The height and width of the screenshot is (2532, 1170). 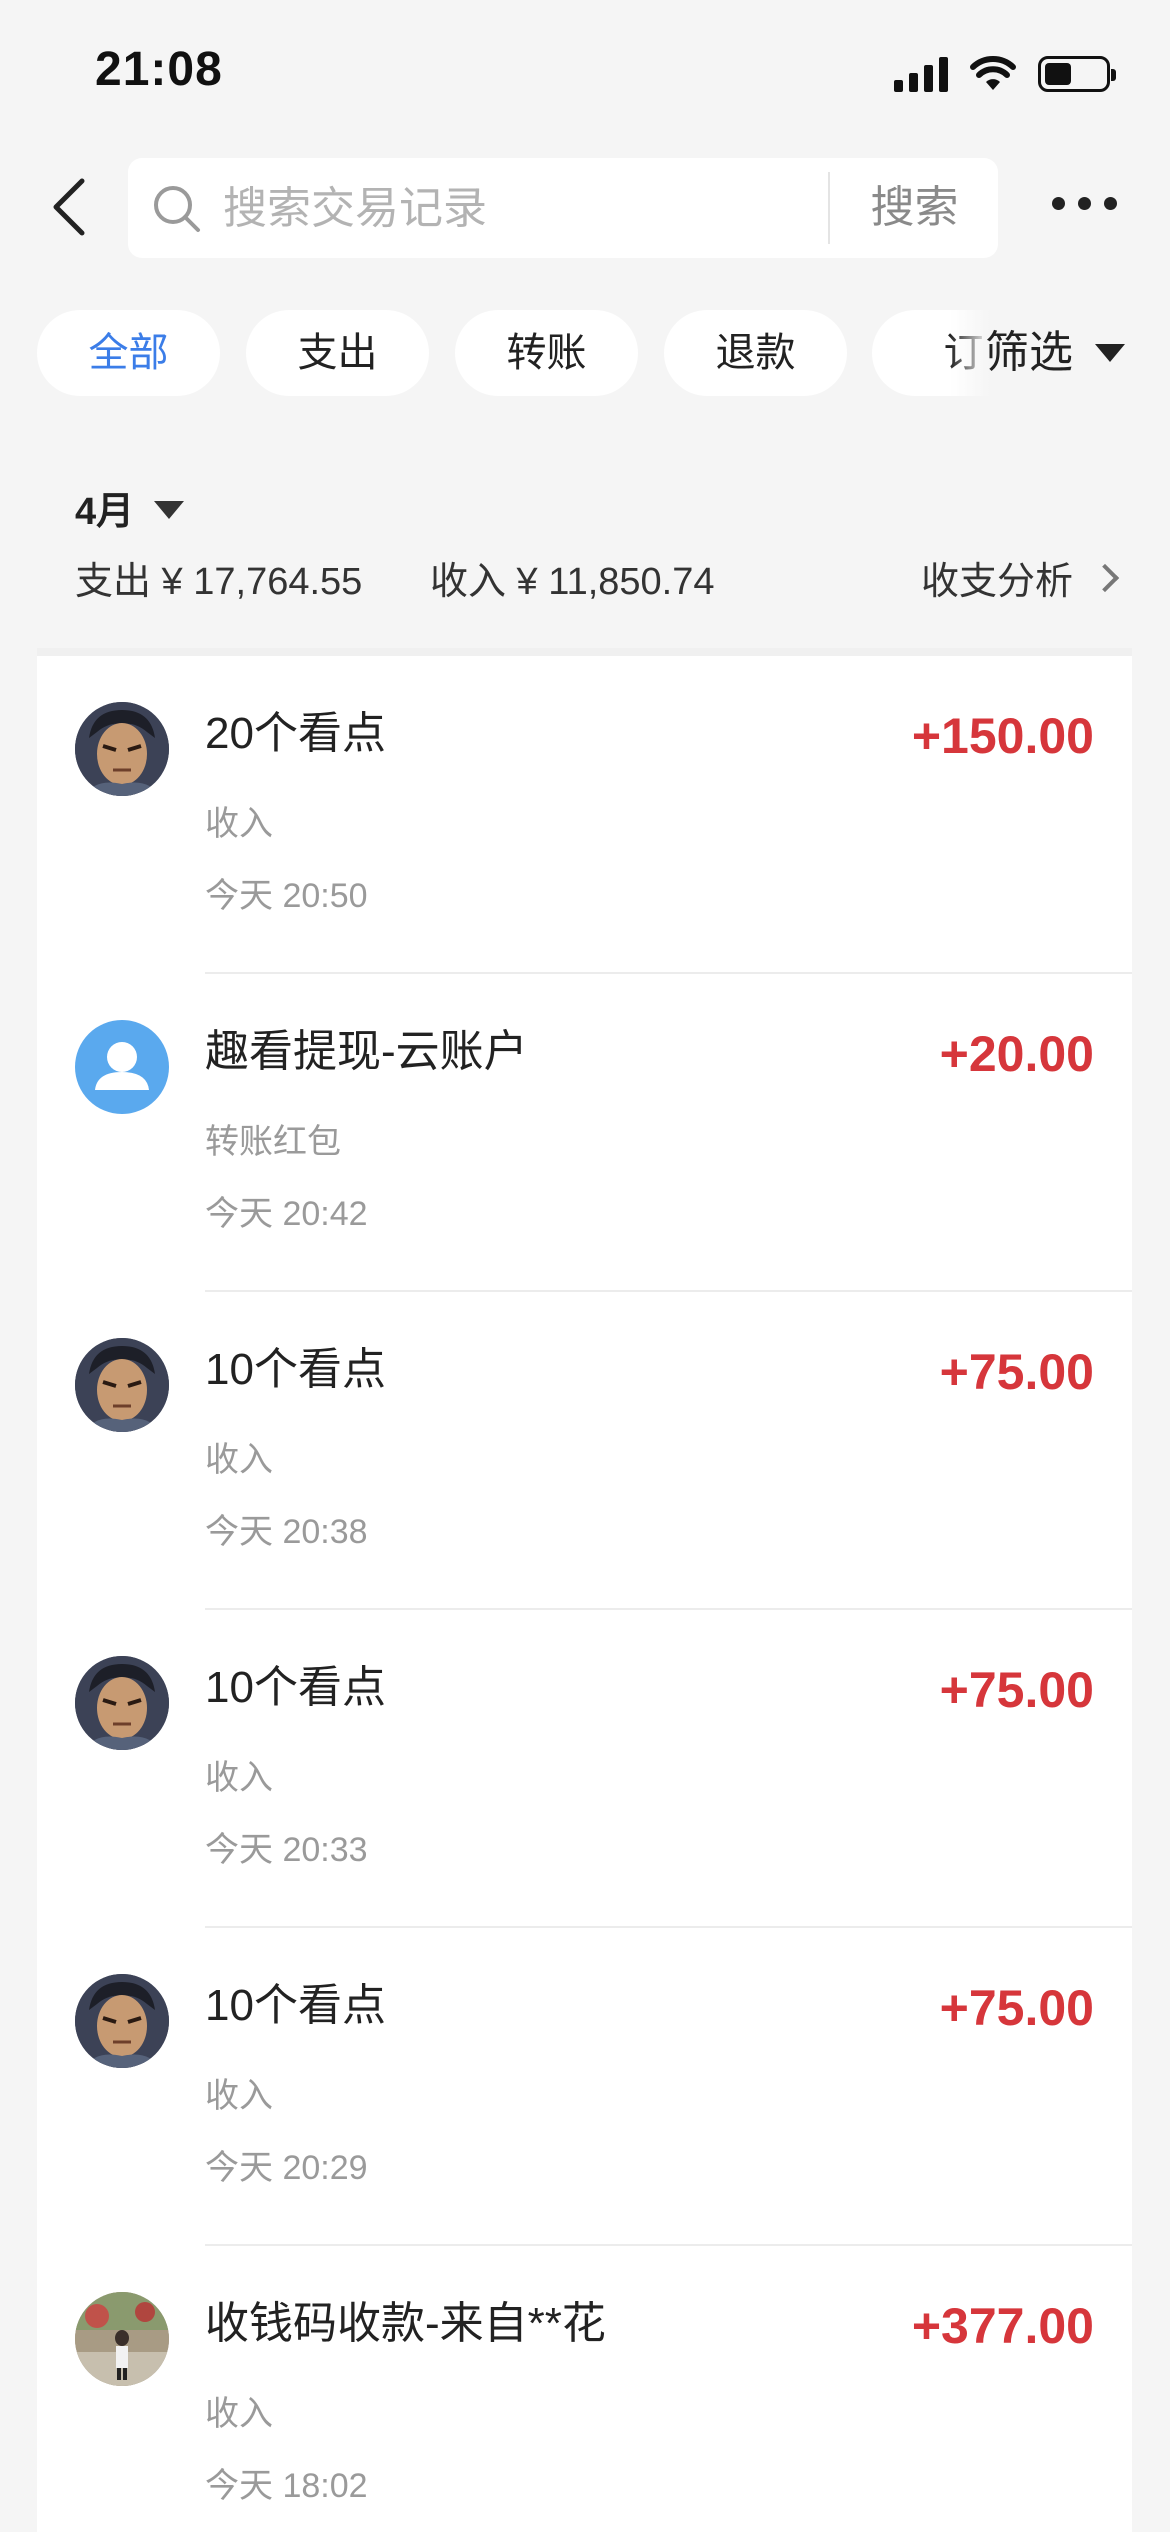 I want to click on filter-chip-transfer: 转账, so click(x=546, y=353).